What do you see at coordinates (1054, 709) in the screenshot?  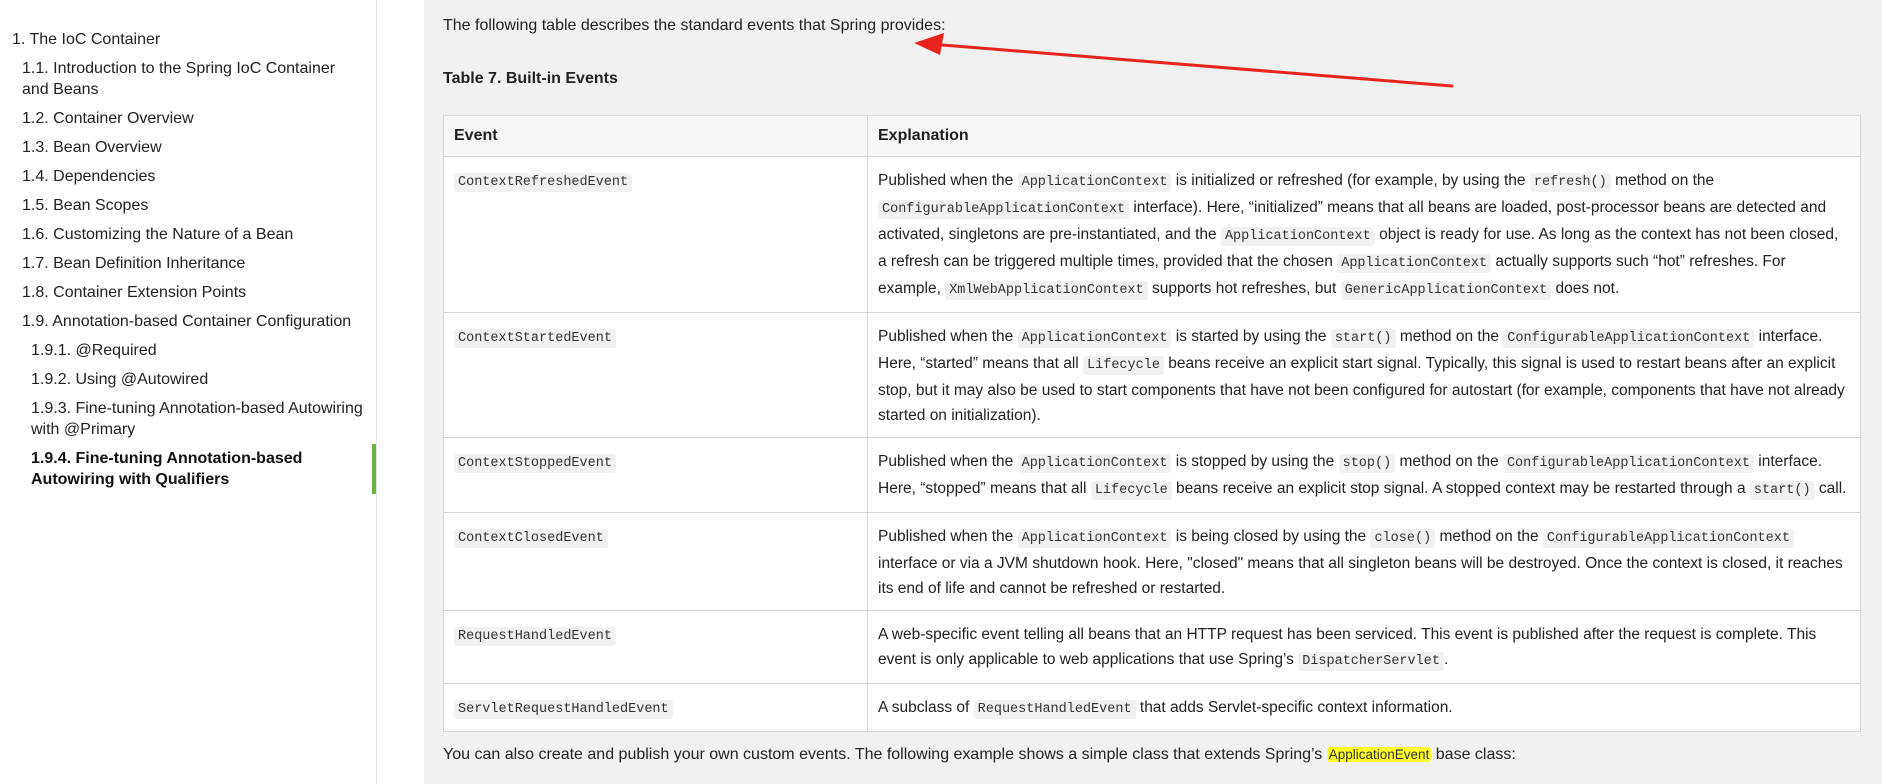 I see `code-snippet: RequestHandledEvent` at bounding box center [1054, 709].